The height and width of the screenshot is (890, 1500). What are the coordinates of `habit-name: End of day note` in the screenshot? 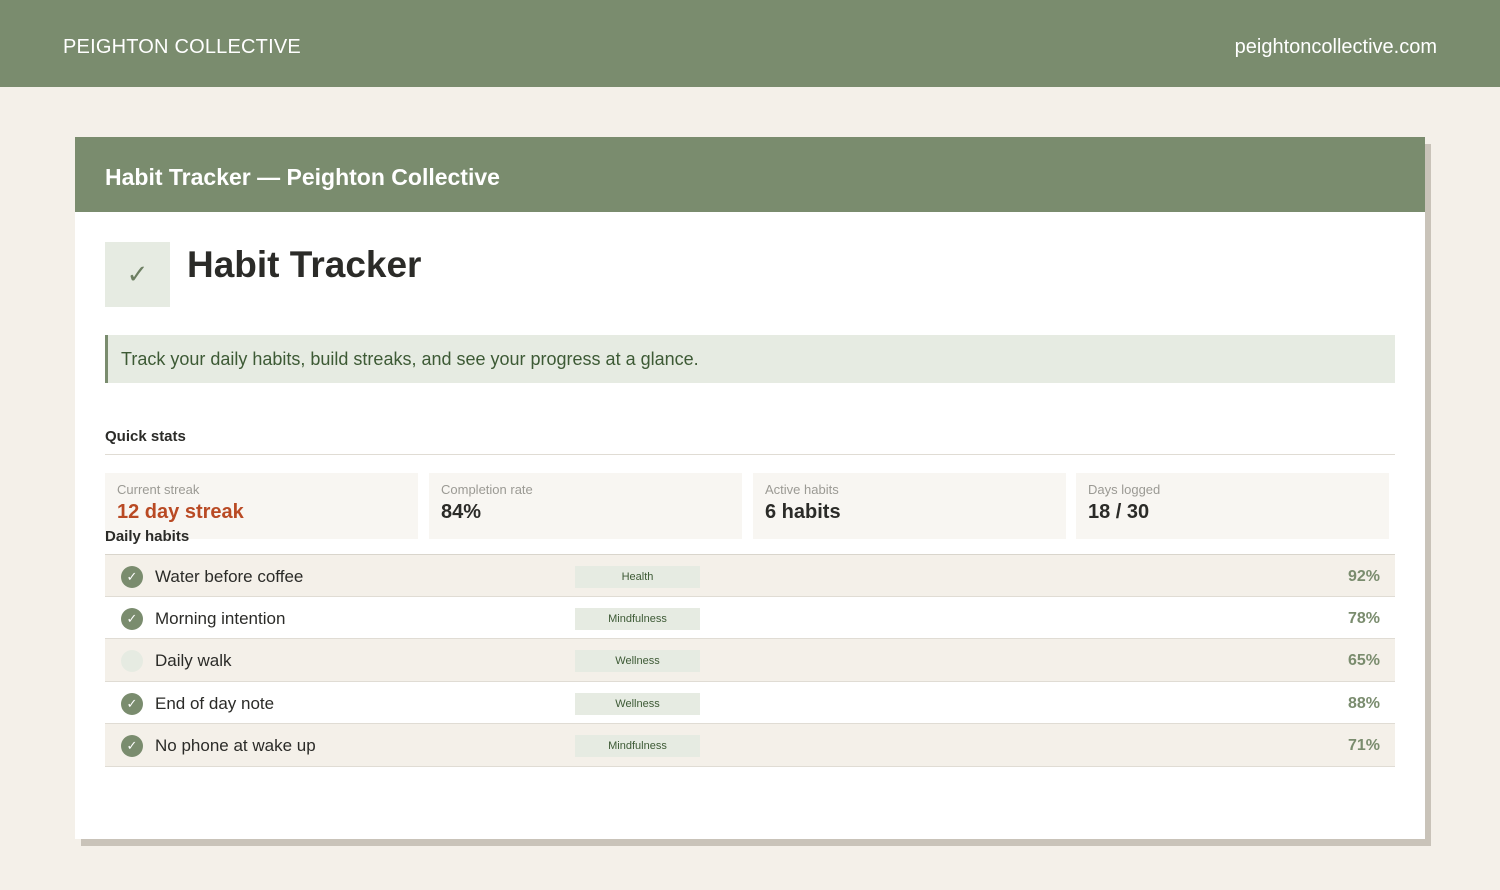 It's located at (215, 703).